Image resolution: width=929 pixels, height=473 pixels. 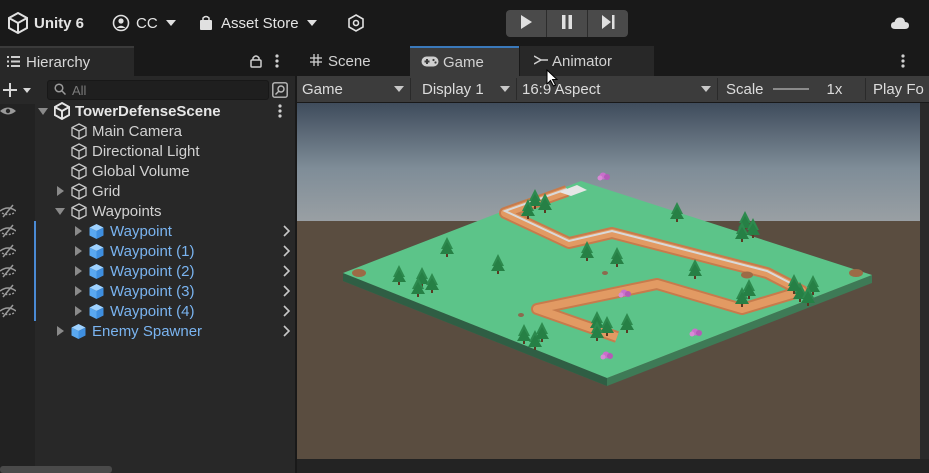 What do you see at coordinates (613, 466) in the screenshot?
I see `viewport-bottom-border` at bounding box center [613, 466].